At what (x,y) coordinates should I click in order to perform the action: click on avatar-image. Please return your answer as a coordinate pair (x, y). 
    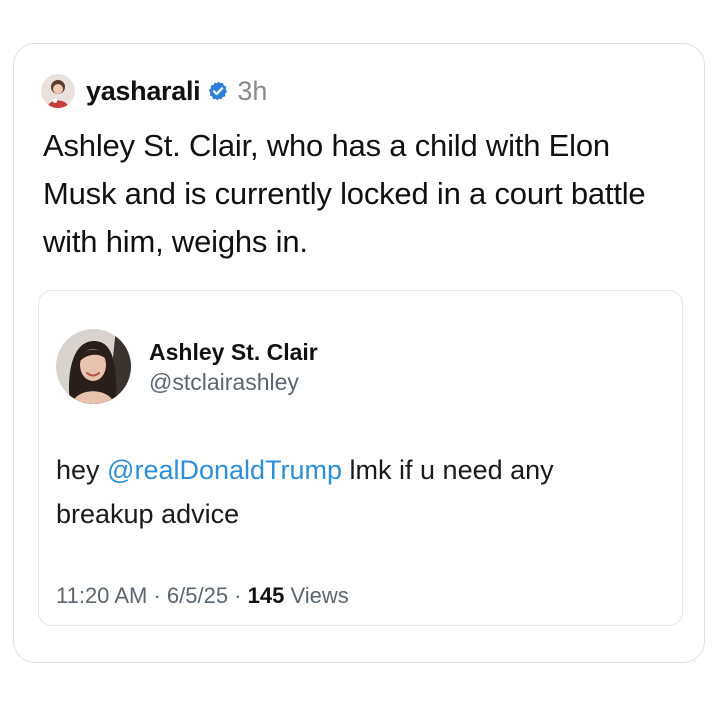
    Looking at the image, I should click on (58, 91).